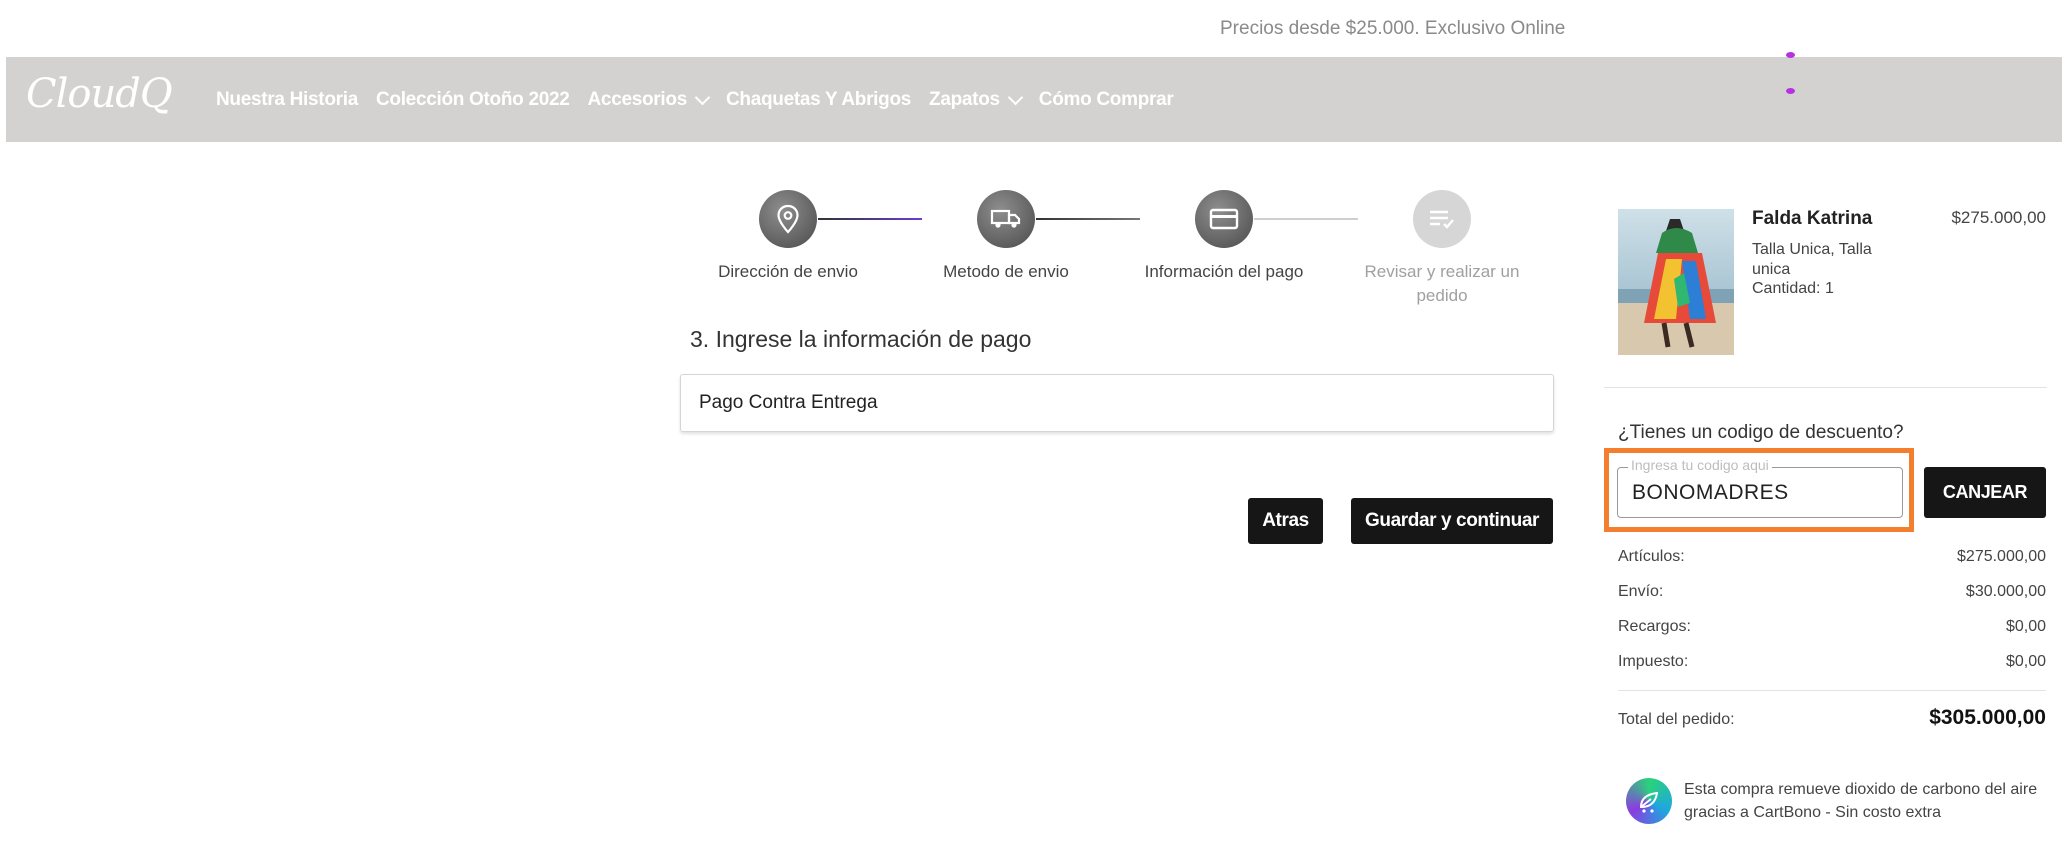 This screenshot has height=866, width=2070. Describe the element at coordinates (818, 100) in the screenshot. I see `nav-item-chaquetas: Chaquetas Y Abrigos` at that location.